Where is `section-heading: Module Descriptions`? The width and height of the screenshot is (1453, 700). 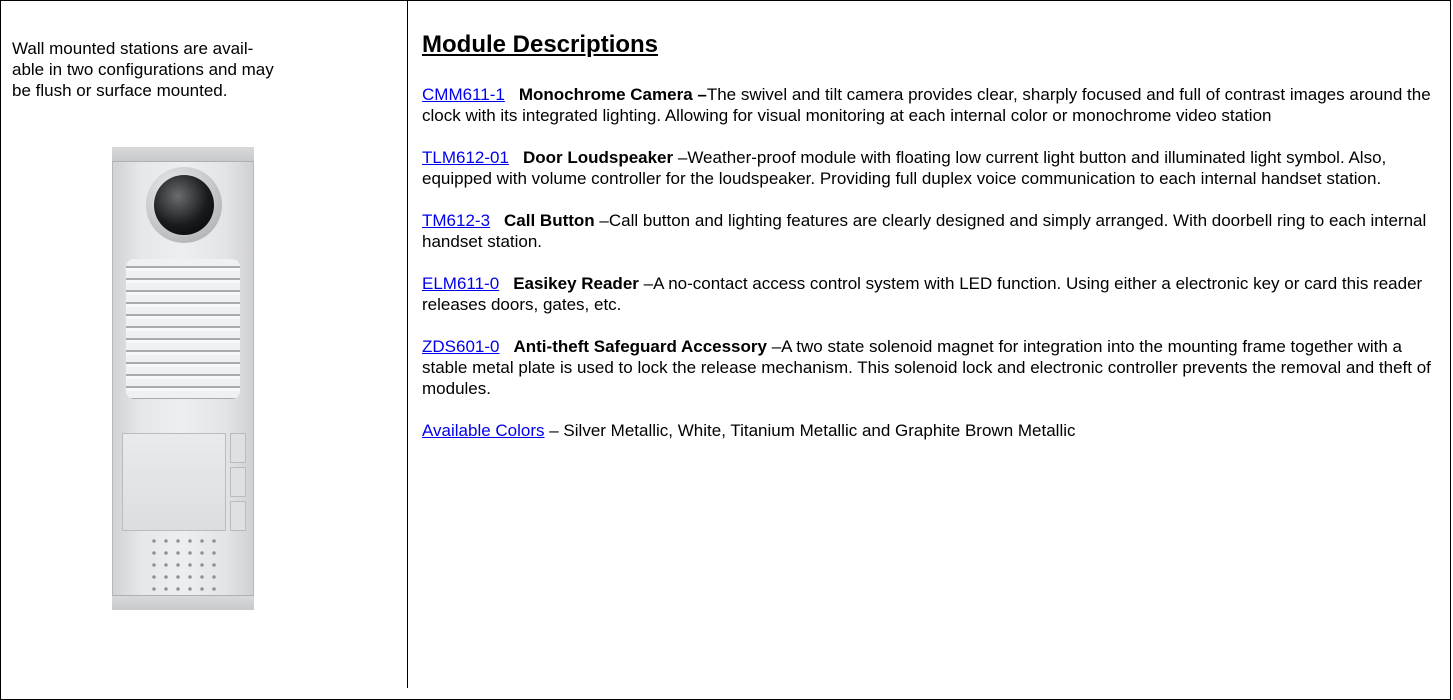
section-heading: Module Descriptions is located at coordinates (540, 44).